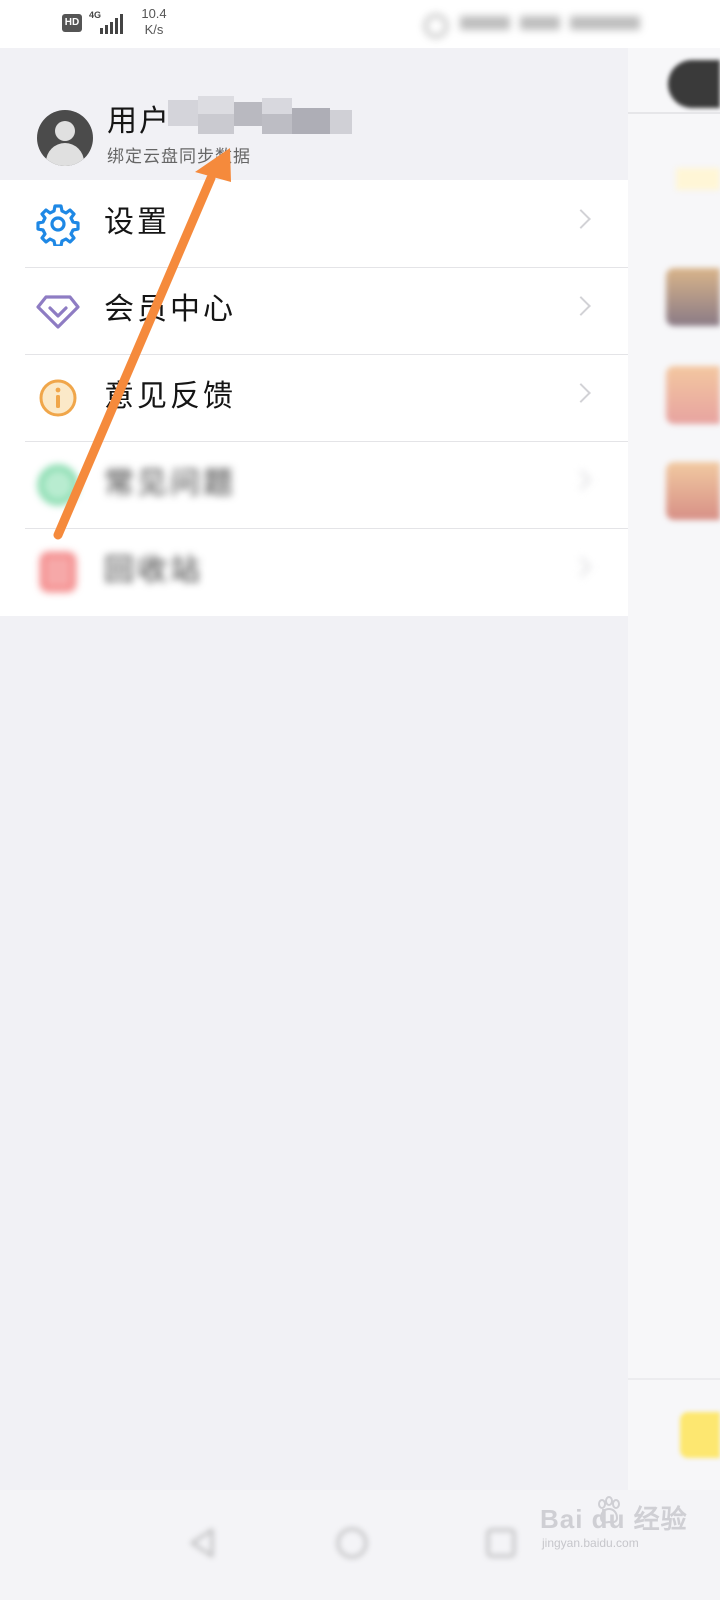  What do you see at coordinates (58, 485) in the screenshot?
I see `help-icon` at bounding box center [58, 485].